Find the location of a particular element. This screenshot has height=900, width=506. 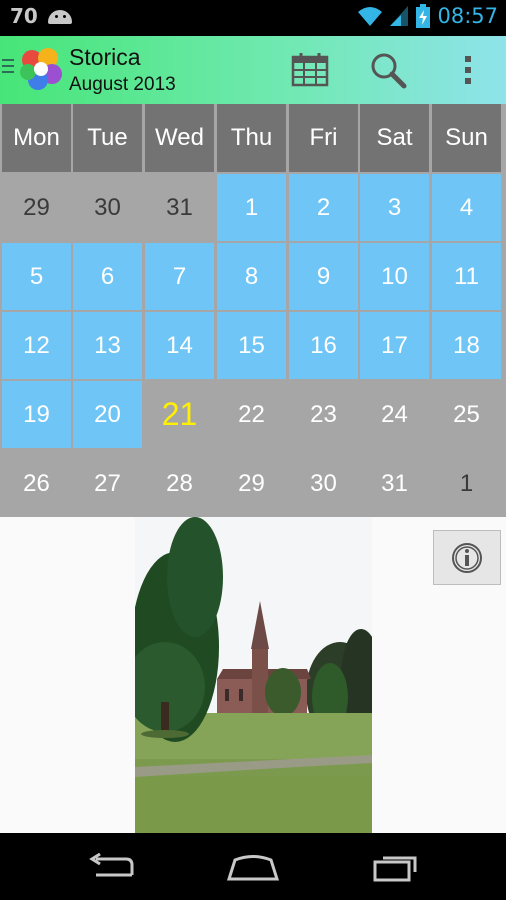

calendar-day: 9 is located at coordinates (323, 276).